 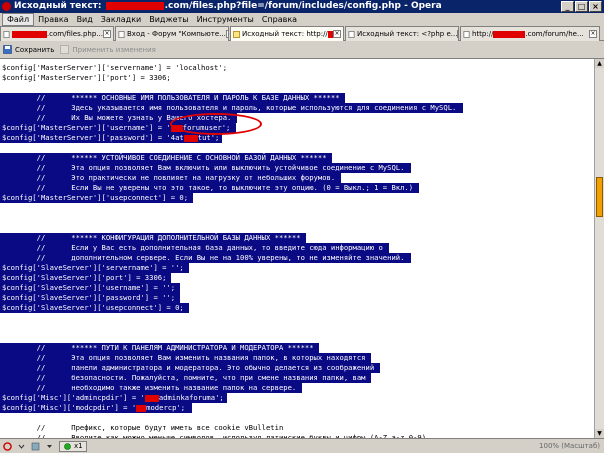 I want to click on code-line: $config['SlaveServer']['username'] = '';, so click(x=90, y=288).